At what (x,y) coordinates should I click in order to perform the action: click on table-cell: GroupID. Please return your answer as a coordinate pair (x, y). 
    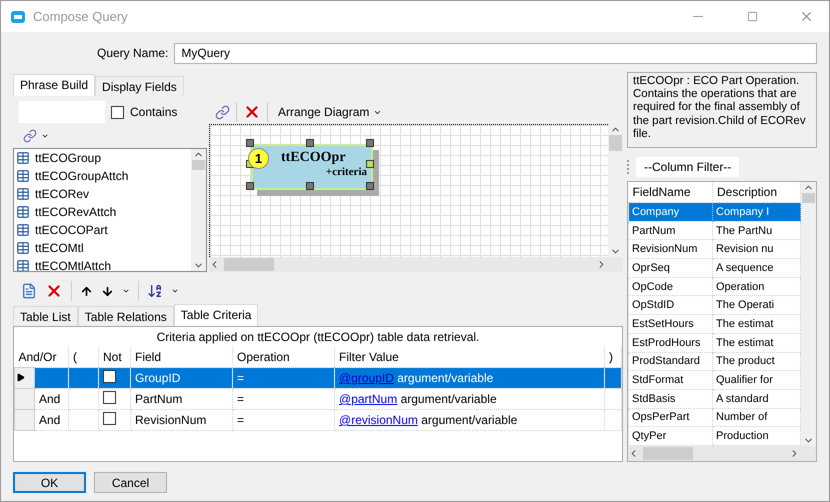
    Looking at the image, I should click on (181, 378).